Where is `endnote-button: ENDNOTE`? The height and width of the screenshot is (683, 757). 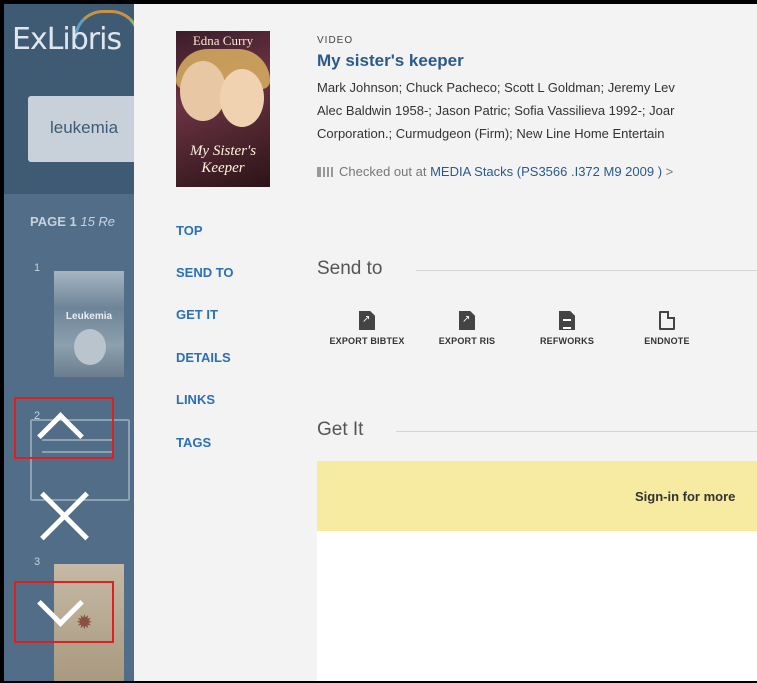 endnote-button: ENDNOTE is located at coordinates (667, 328).